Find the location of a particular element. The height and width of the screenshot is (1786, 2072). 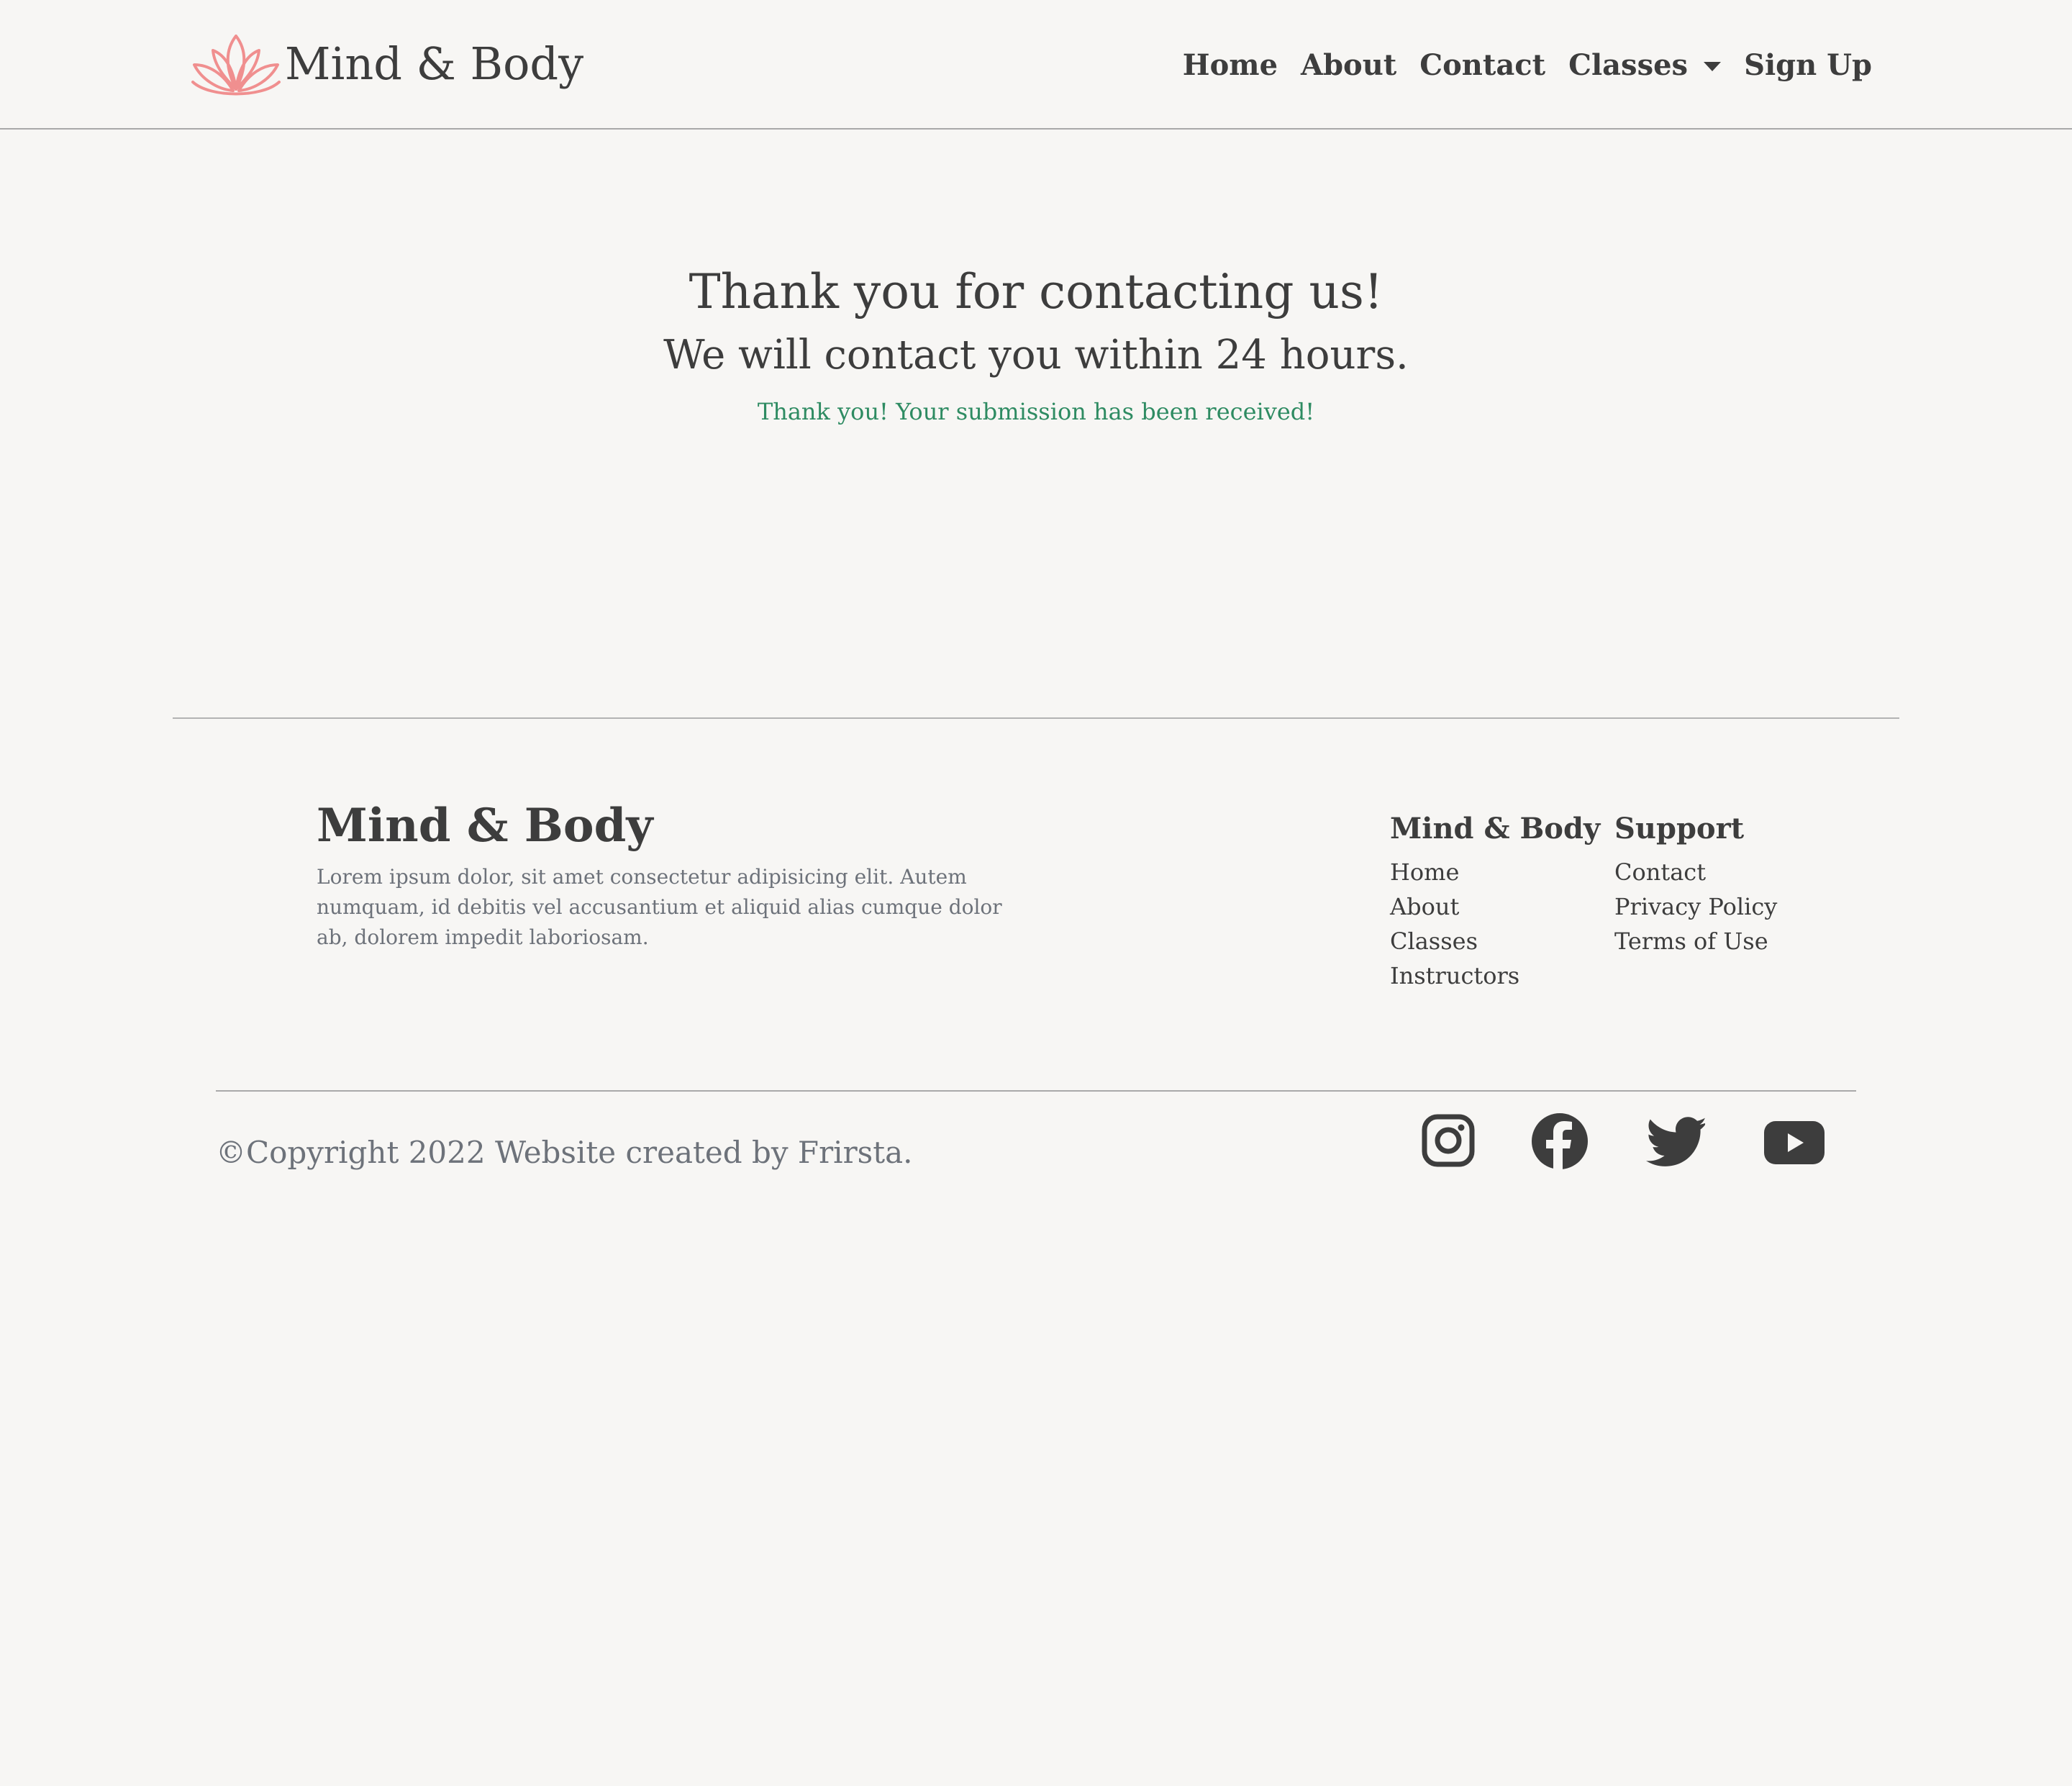

caret-down-icon is located at coordinates (1713, 66).